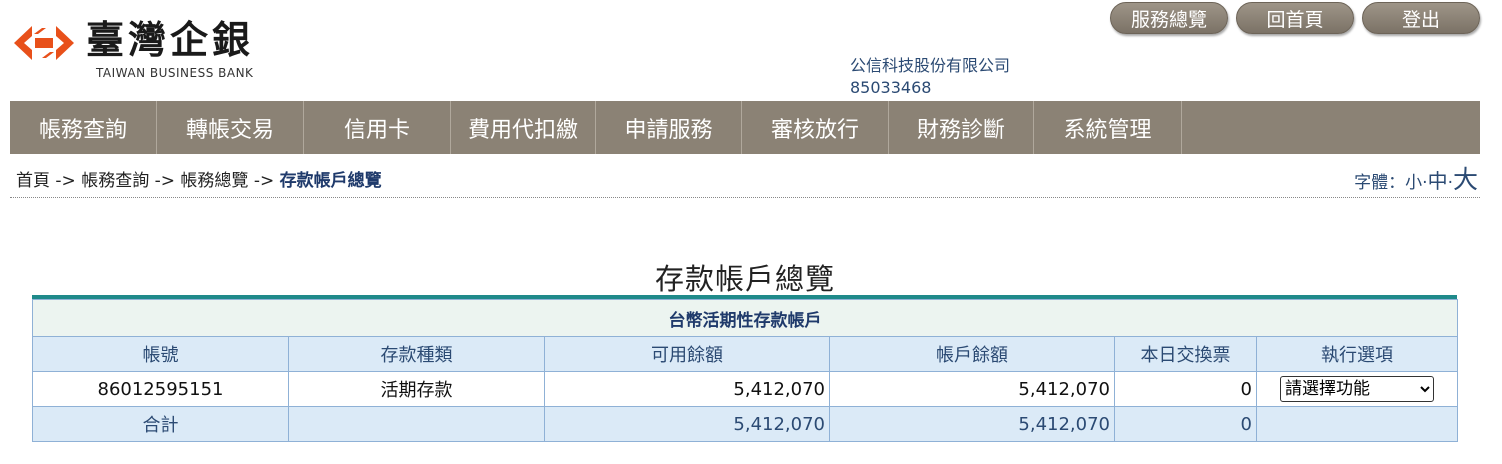  I want to click on total-label: 合計, so click(160, 424).